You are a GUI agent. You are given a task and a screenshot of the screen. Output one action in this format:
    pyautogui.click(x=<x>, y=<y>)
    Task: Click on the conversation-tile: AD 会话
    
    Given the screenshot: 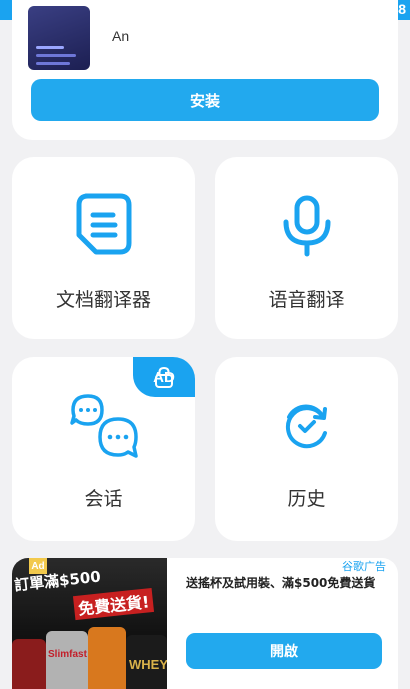 What is the action you would take?
    pyautogui.click(x=103, y=449)
    